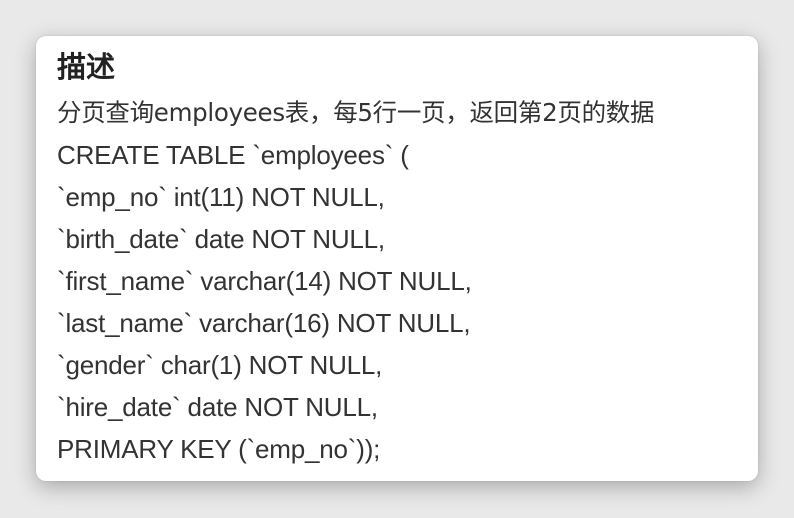 This screenshot has width=794, height=518. What do you see at coordinates (220, 365) in the screenshot?
I see `code-line-gender: `gender` char(1) NOT NULL,` at bounding box center [220, 365].